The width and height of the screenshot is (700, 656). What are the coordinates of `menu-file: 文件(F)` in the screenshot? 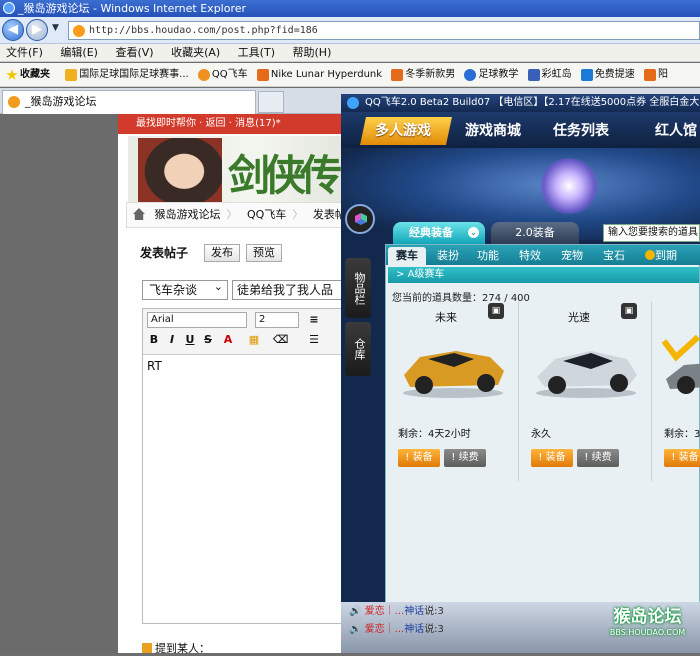 It's located at (24, 52).